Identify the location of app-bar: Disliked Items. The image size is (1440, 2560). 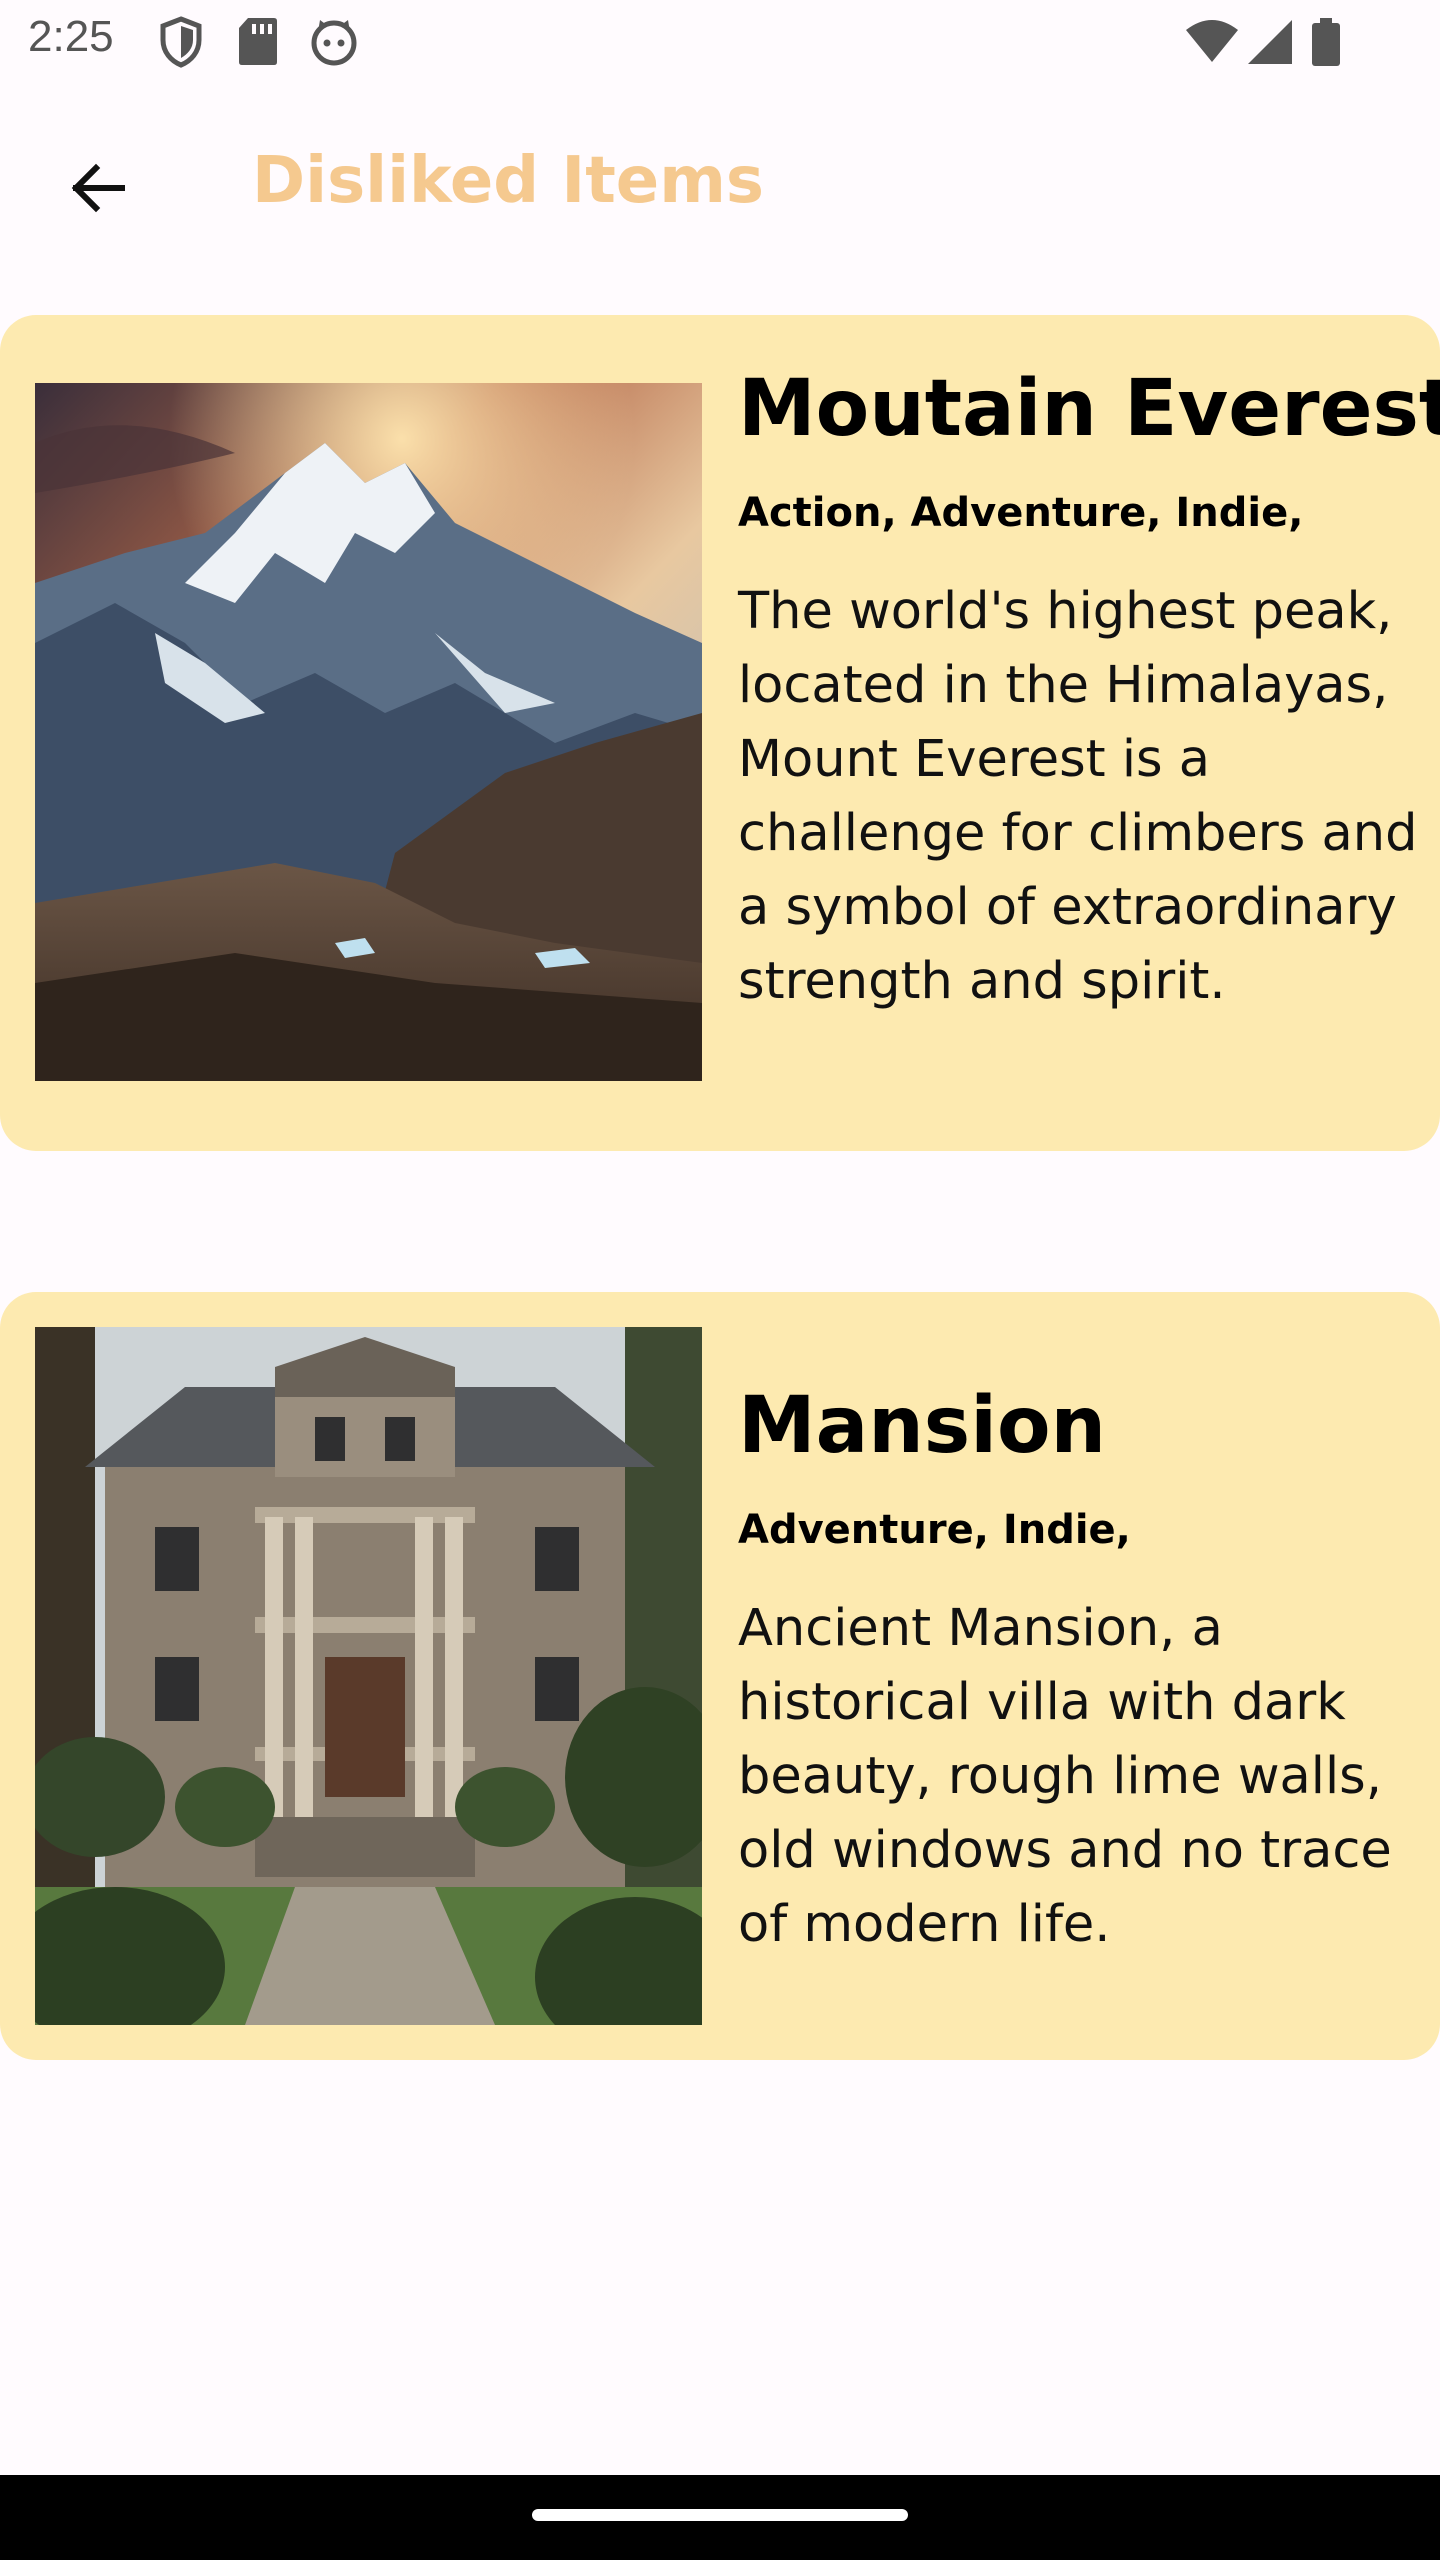
(720, 182).